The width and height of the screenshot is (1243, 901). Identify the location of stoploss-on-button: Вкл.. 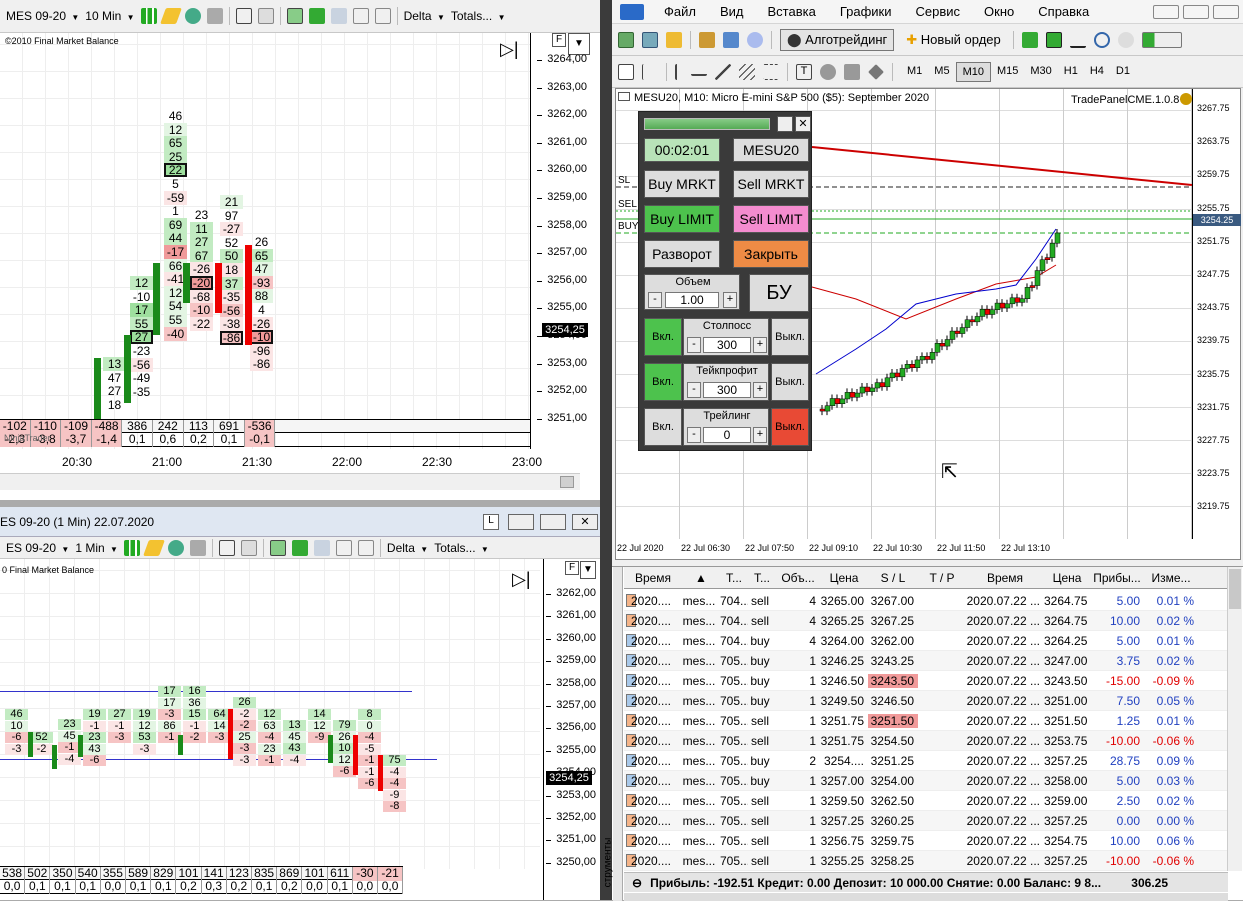
(663, 337).